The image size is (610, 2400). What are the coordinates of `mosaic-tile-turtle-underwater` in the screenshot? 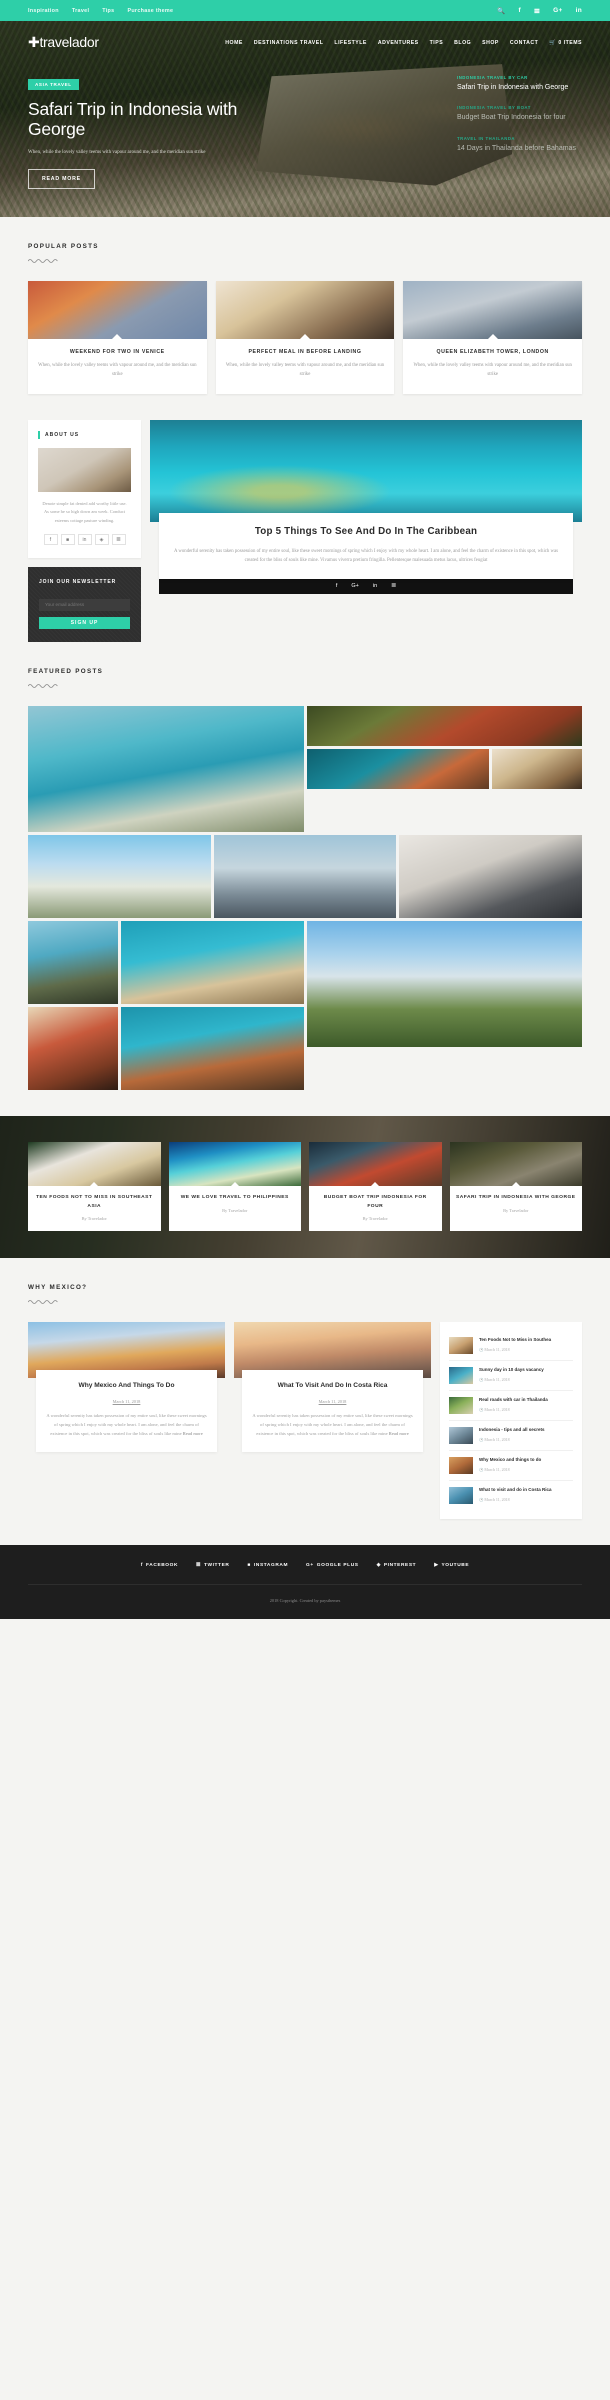 It's located at (212, 963).